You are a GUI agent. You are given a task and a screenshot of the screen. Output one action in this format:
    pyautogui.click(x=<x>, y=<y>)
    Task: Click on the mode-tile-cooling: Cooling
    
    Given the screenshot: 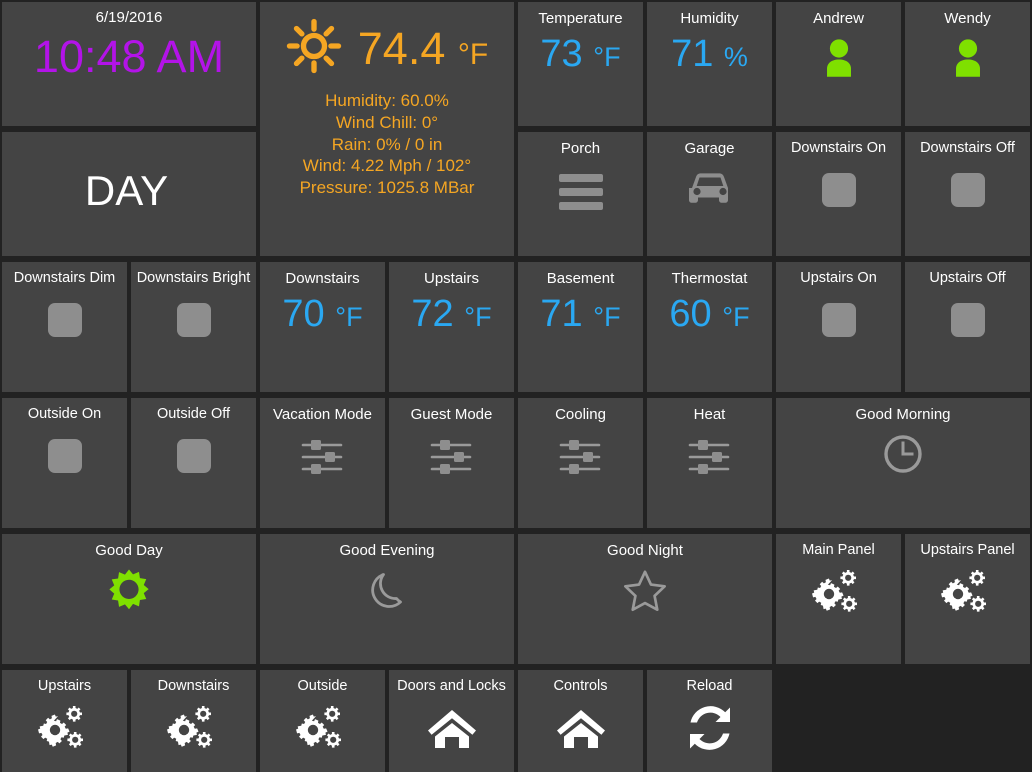 What is the action you would take?
    pyautogui.click(x=580, y=463)
    